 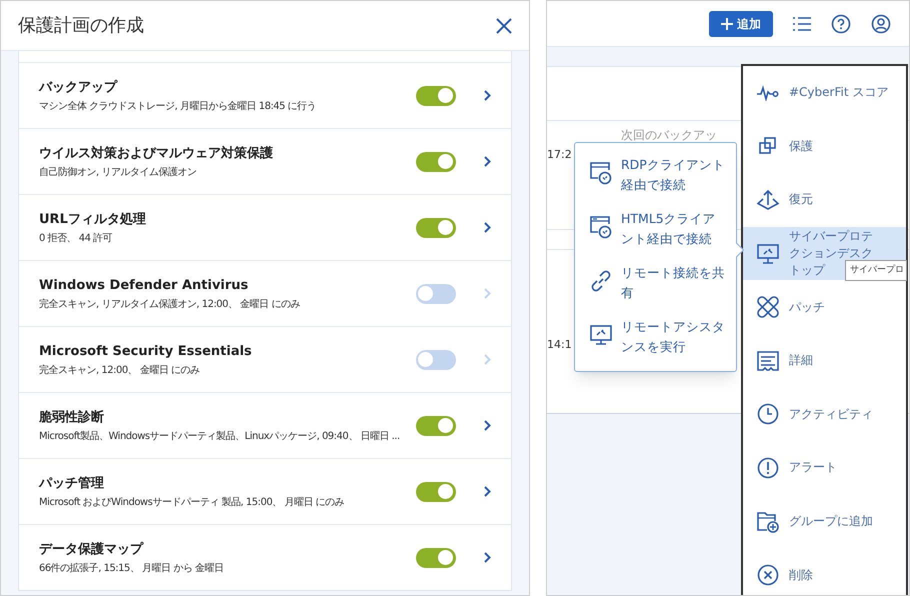 What do you see at coordinates (146, 351) in the screenshot?
I see `plan-item-title: Microsoft Security Essentials` at bounding box center [146, 351].